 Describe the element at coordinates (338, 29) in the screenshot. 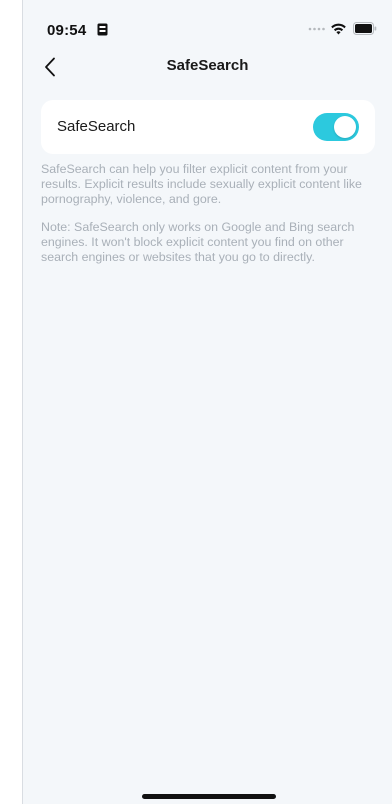

I see `wifi-icon` at that location.